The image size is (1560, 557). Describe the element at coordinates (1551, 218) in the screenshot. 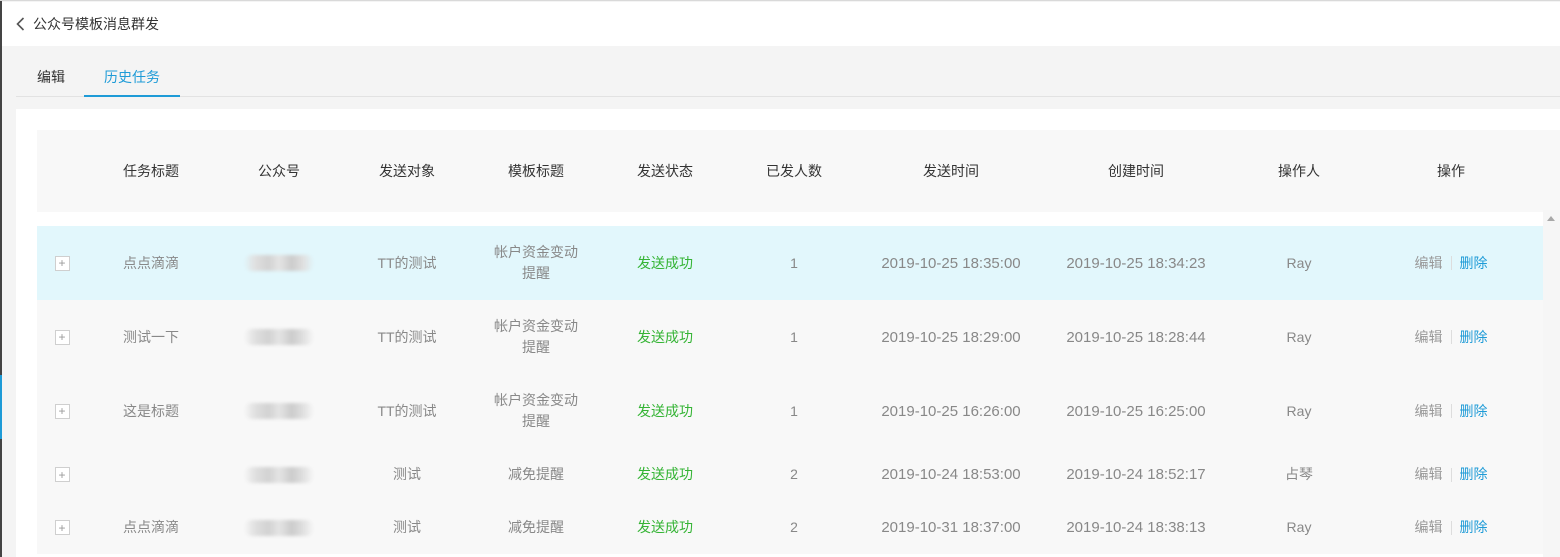

I see `scroll-up-arrow-icon` at that location.